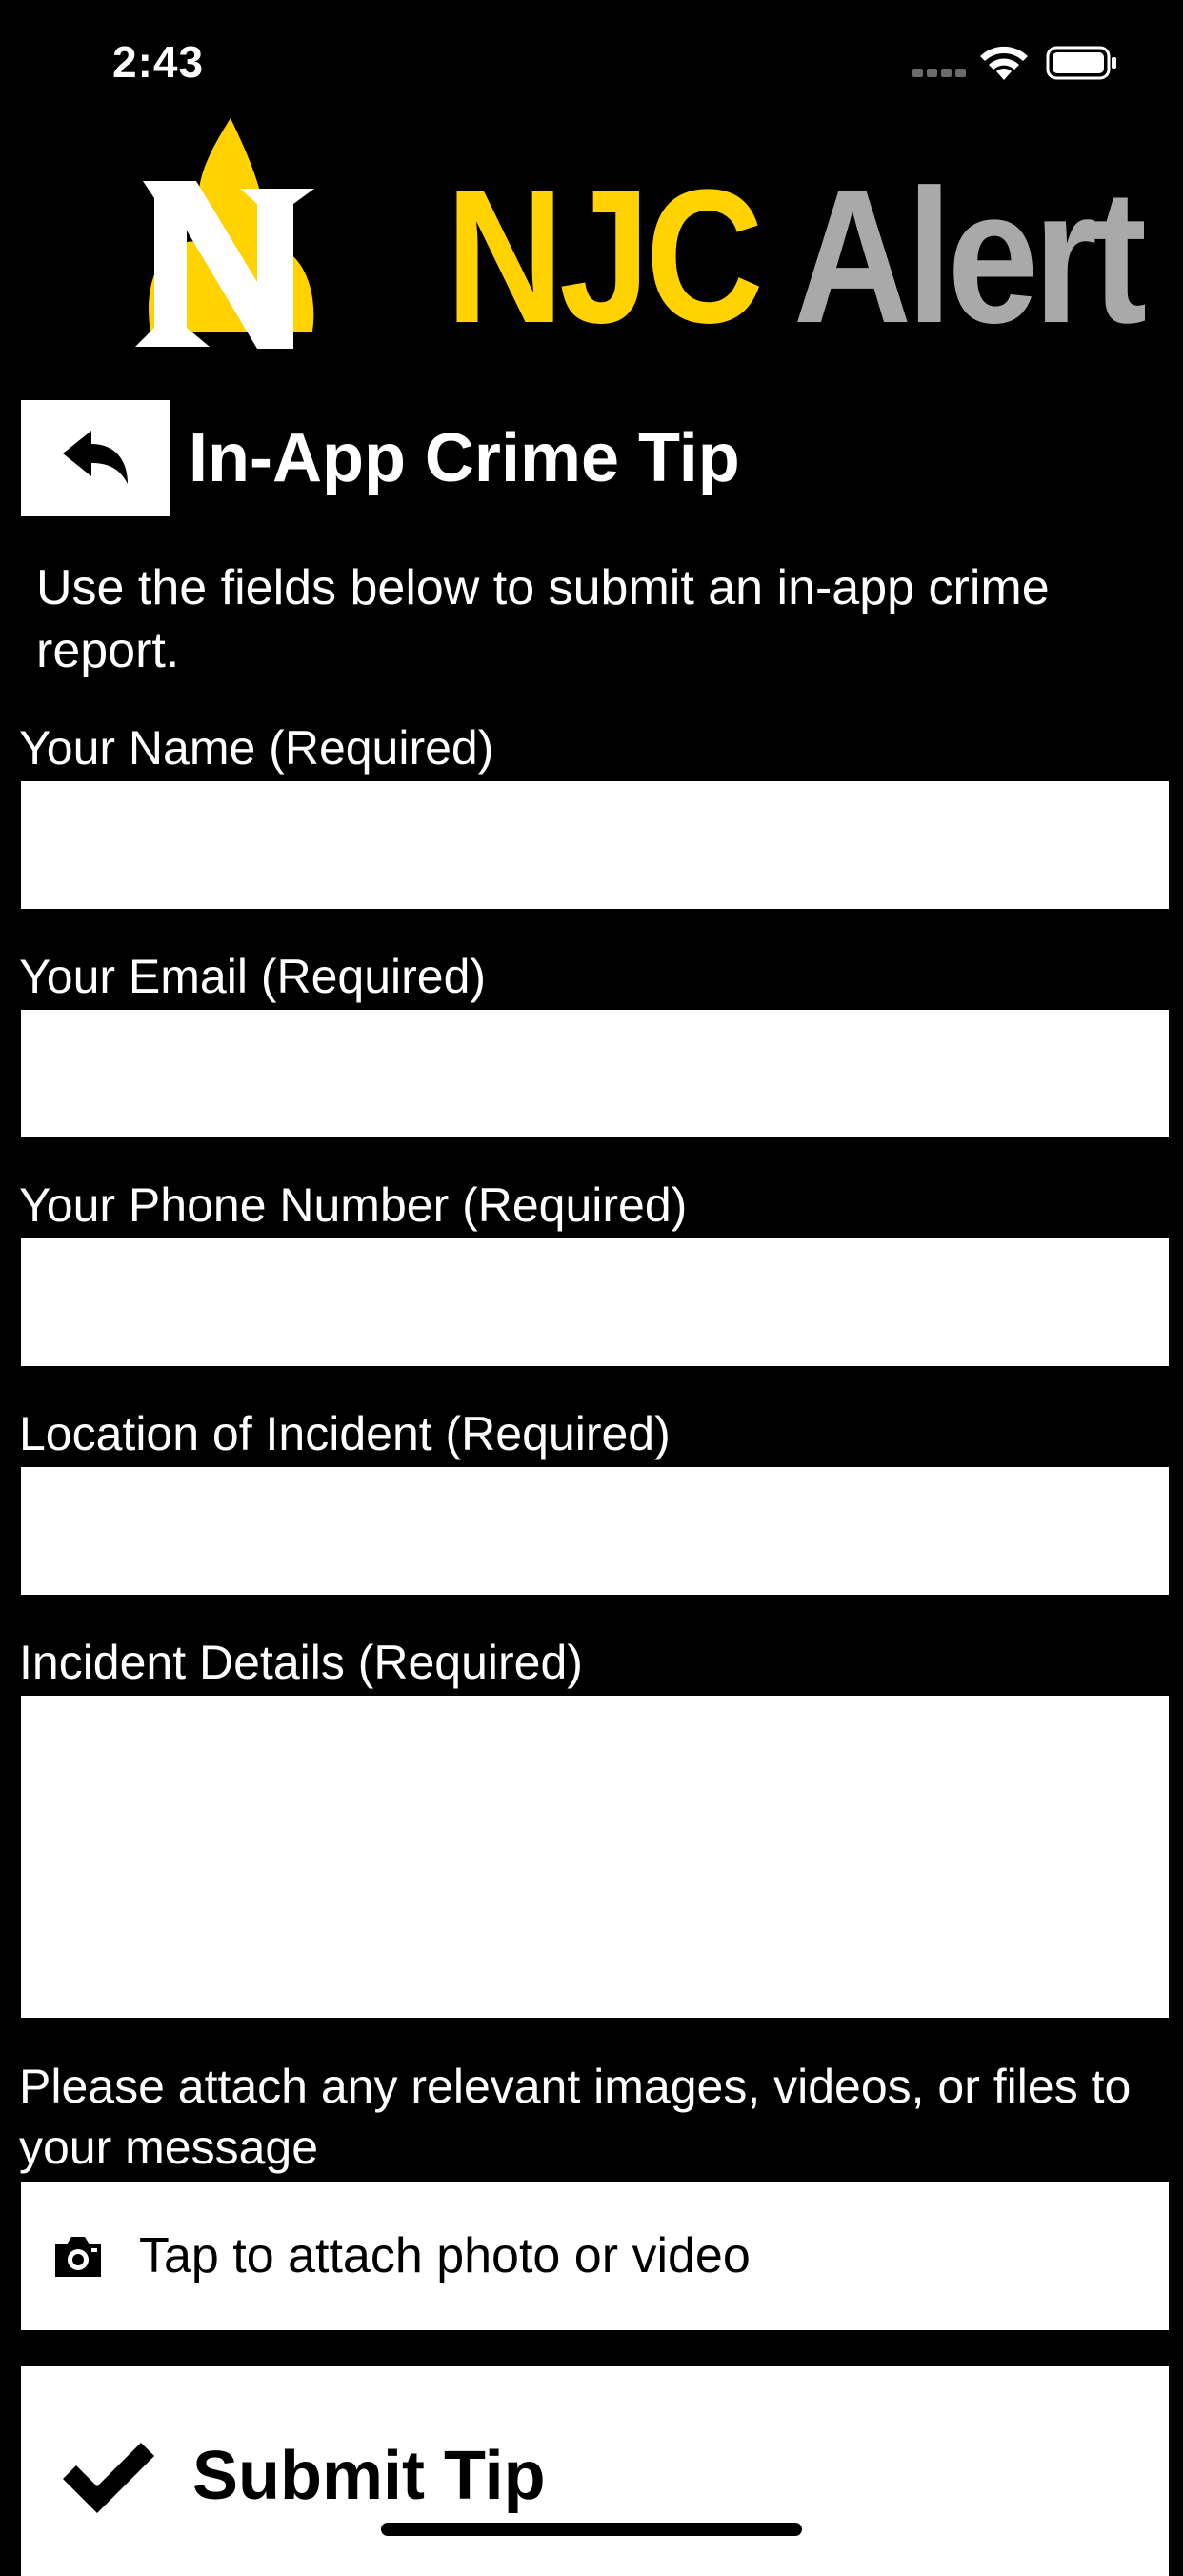 The image size is (1183, 2576). What do you see at coordinates (1004, 63) in the screenshot?
I see `wifi-icon` at bounding box center [1004, 63].